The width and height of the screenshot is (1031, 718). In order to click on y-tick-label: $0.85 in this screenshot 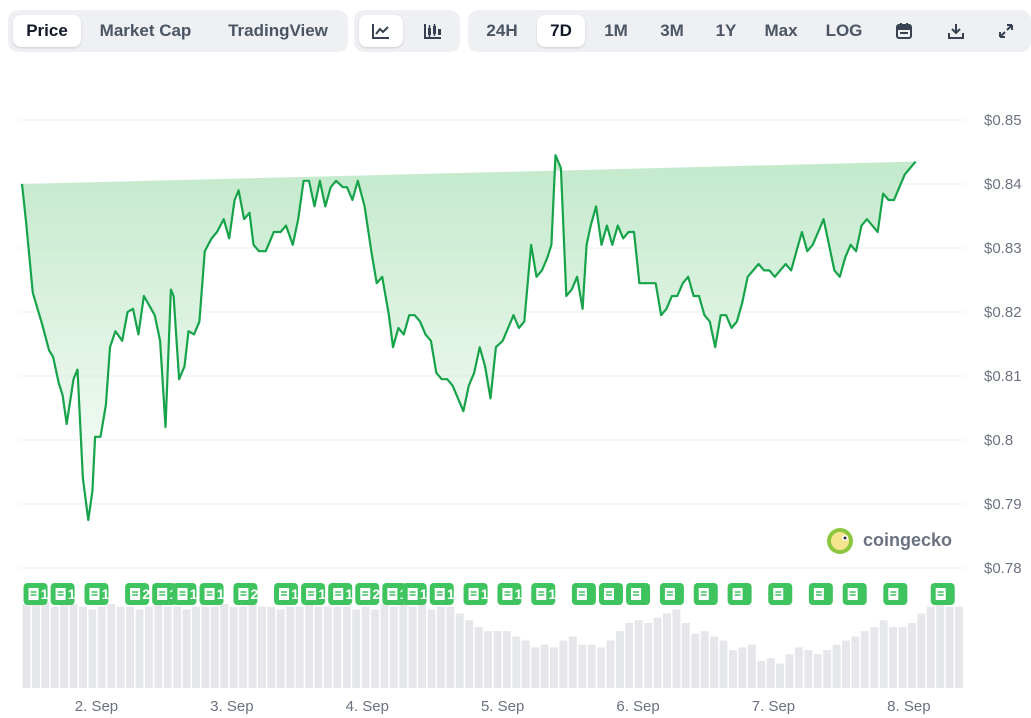, I will do `click(1003, 120)`.